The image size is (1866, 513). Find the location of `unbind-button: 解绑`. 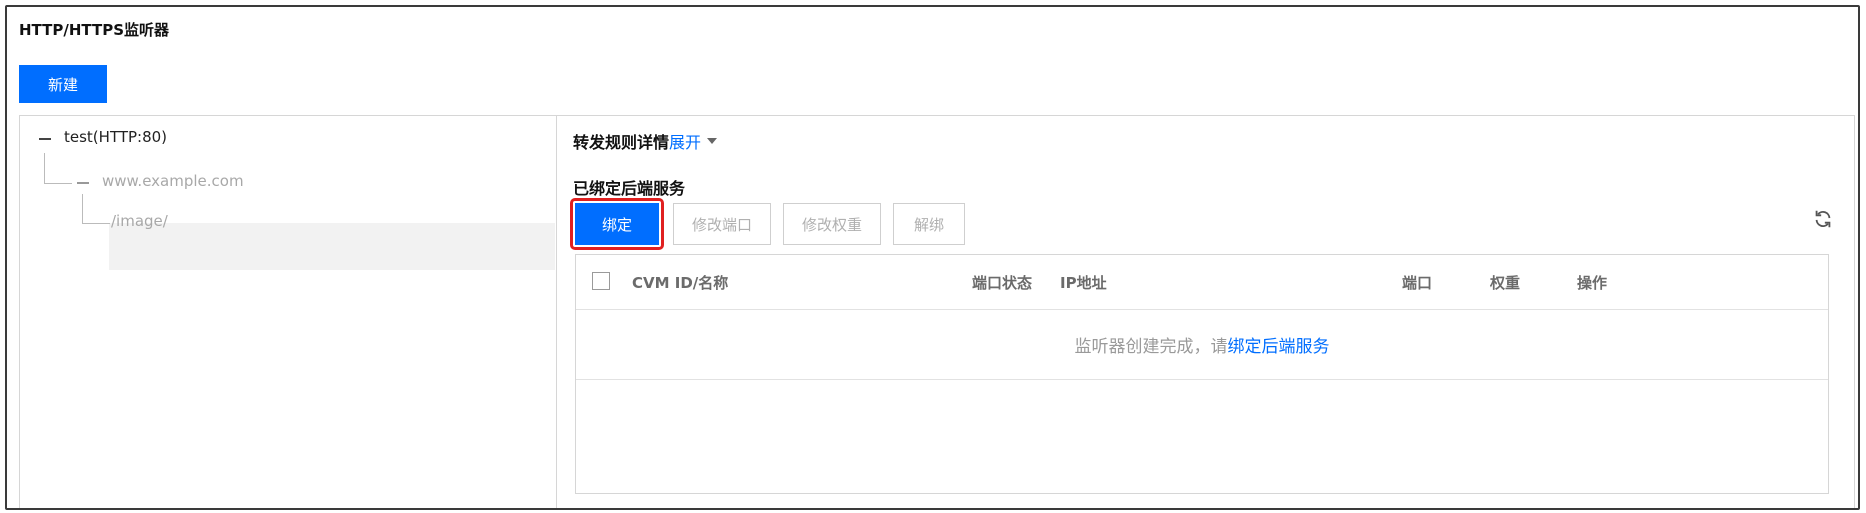

unbind-button: 解绑 is located at coordinates (929, 224).